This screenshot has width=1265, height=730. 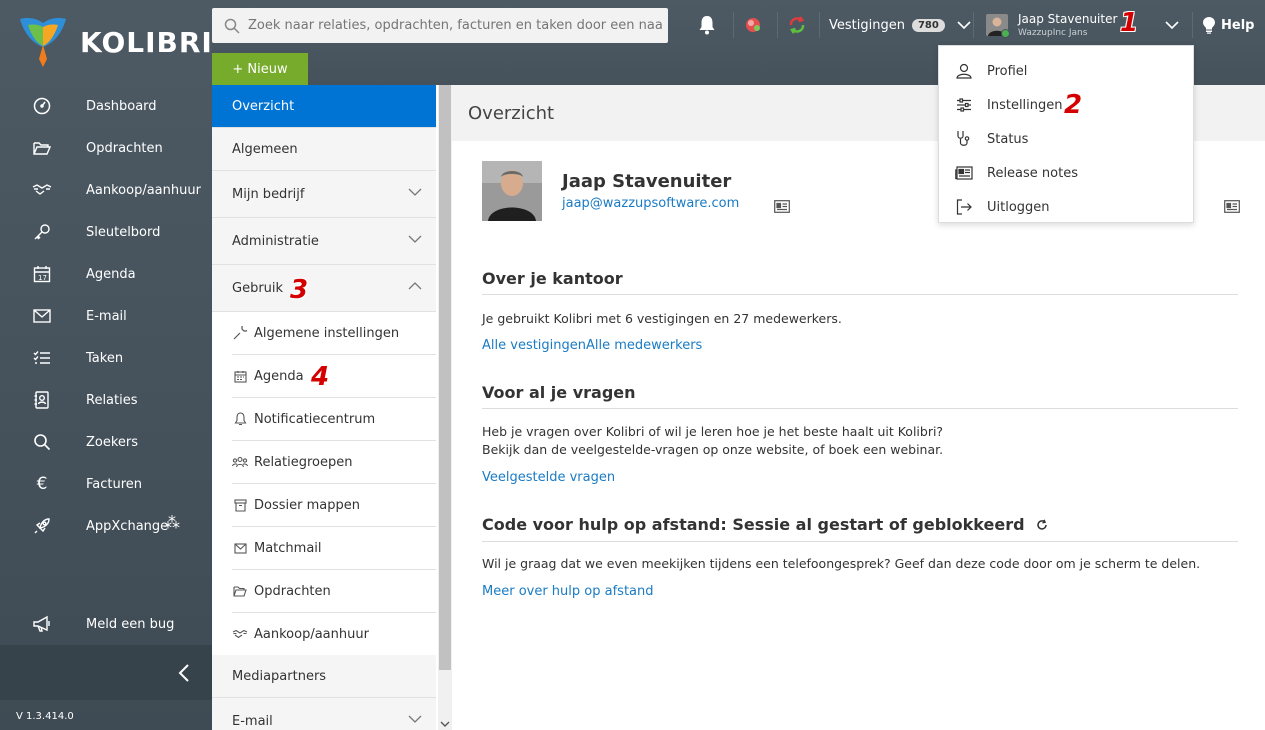 What do you see at coordinates (324, 714) in the screenshot?
I see `menu-item-email: E-mail` at bounding box center [324, 714].